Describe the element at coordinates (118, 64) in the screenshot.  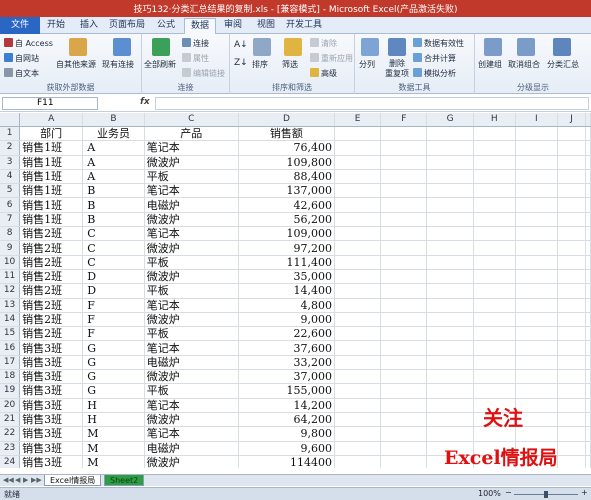
I see `existing-connections-button: 现有连接` at that location.